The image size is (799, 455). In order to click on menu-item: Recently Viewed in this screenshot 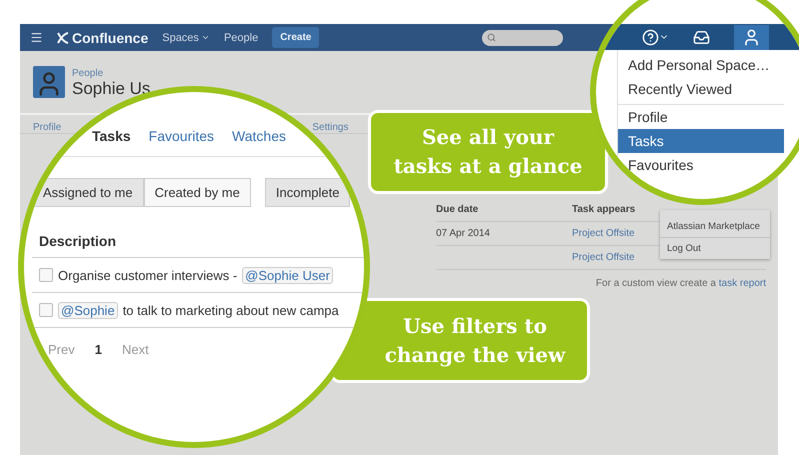, I will do `click(701, 89)`.